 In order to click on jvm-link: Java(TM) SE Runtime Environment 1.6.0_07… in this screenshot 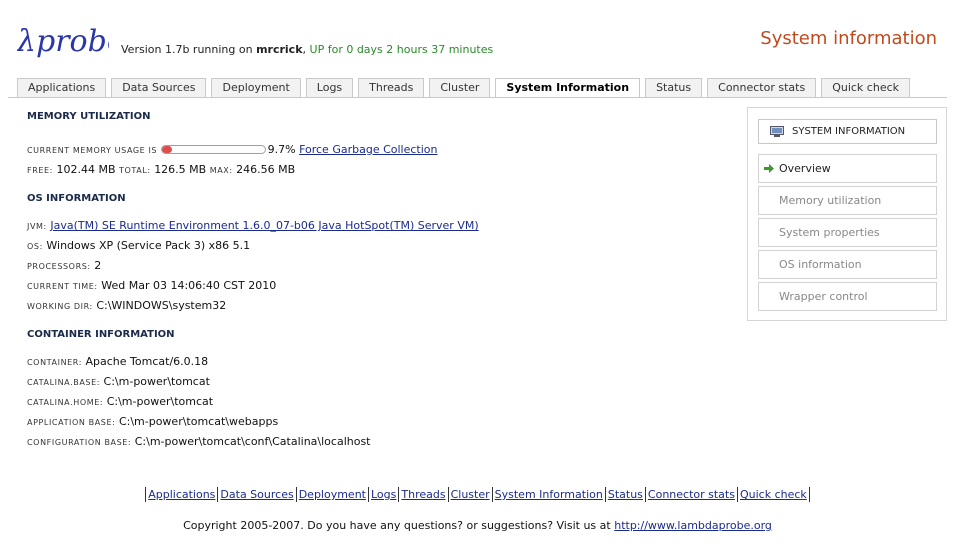, I will do `click(264, 225)`.